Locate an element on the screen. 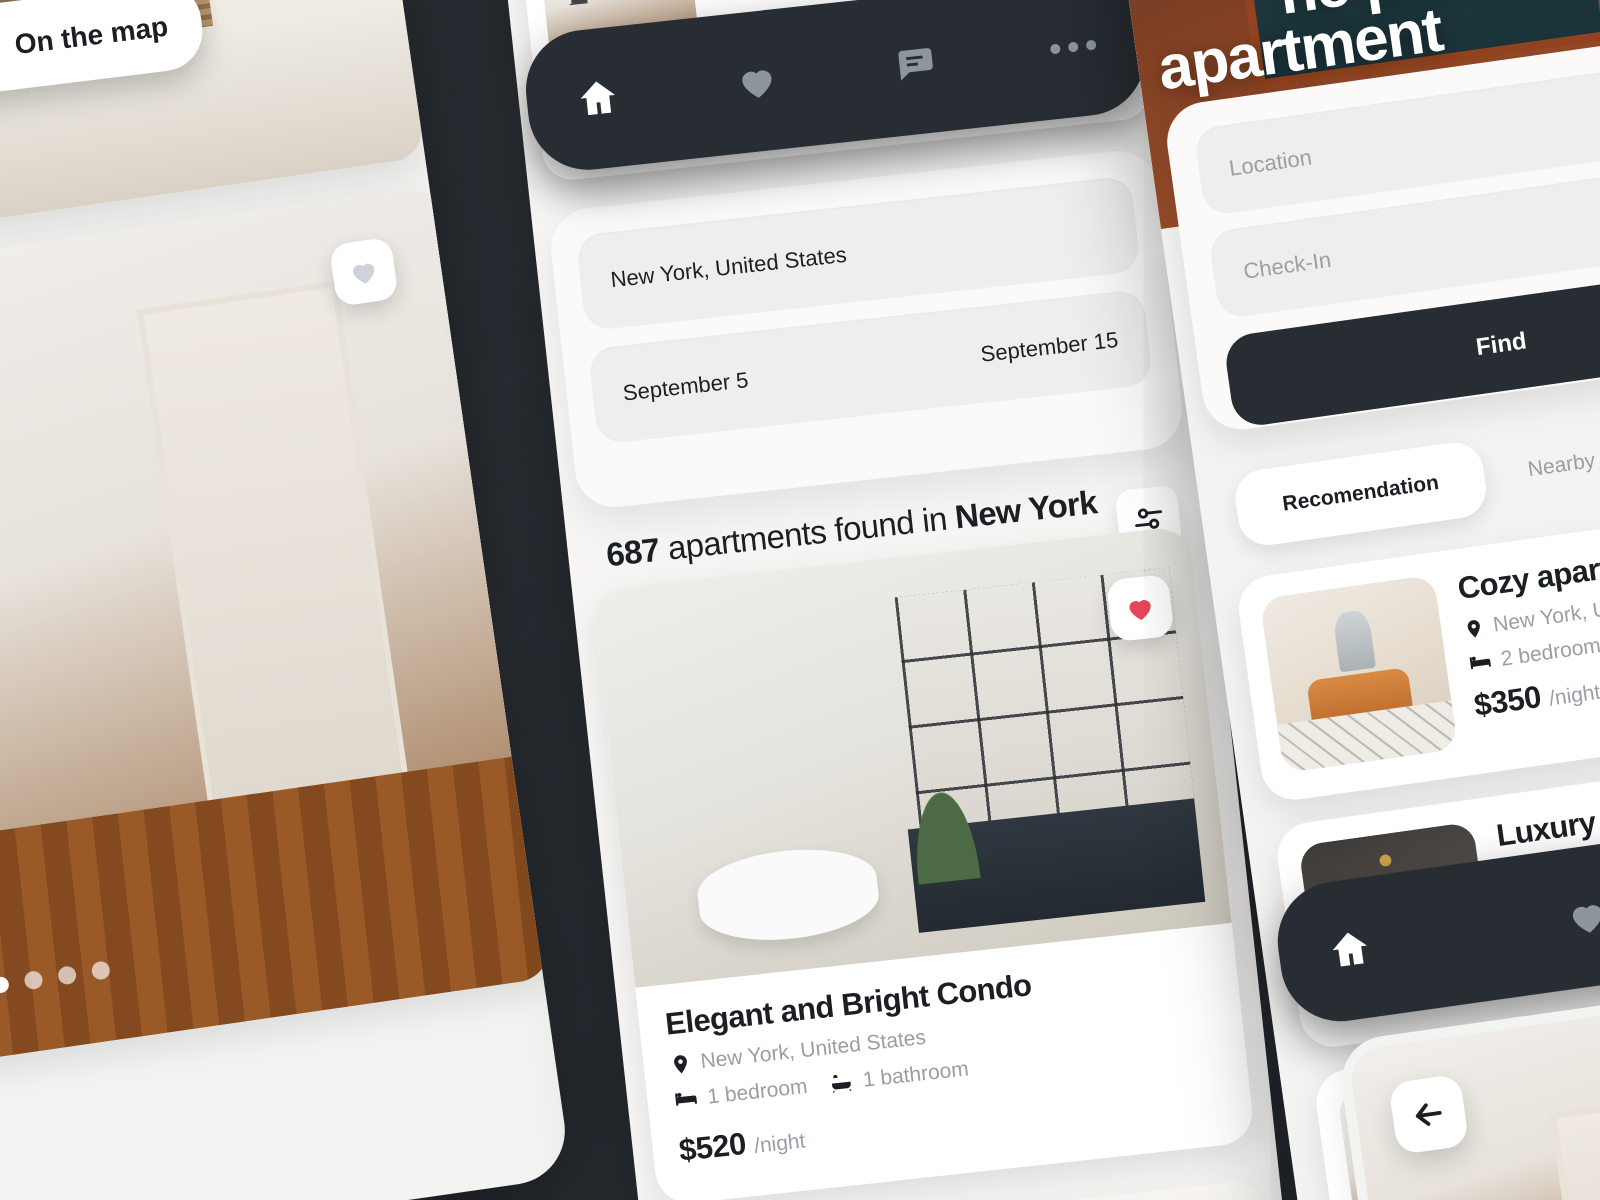 The image size is (1600, 1200). results-count: 687 is located at coordinates (633, 552).